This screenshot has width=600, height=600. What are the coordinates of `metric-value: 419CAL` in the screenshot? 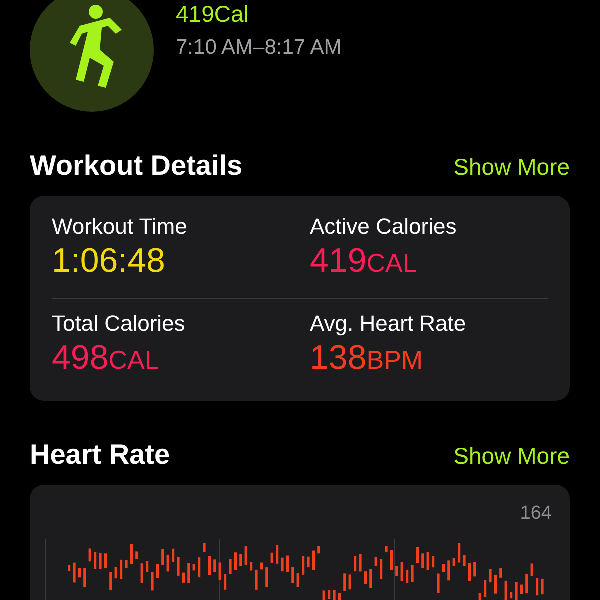 It's located at (364, 261).